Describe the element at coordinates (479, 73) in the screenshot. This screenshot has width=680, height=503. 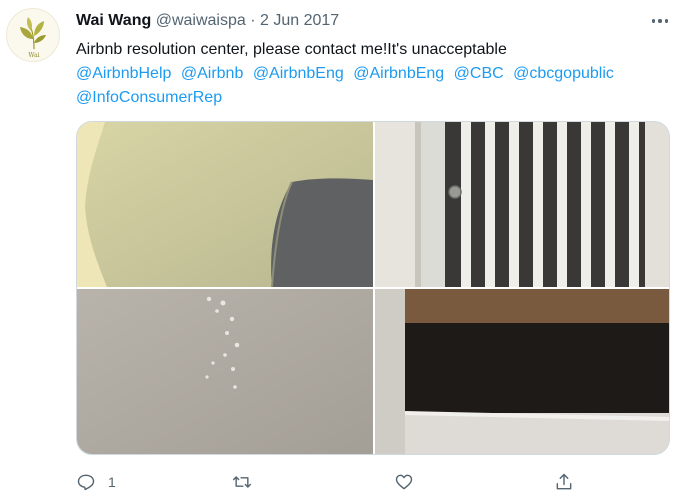
I see `mention-link: @CBC` at that location.